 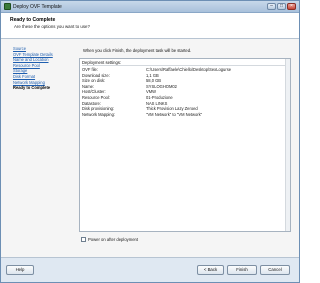 What do you see at coordinates (291, 6) in the screenshot?
I see `close-button: ×` at bounding box center [291, 6].